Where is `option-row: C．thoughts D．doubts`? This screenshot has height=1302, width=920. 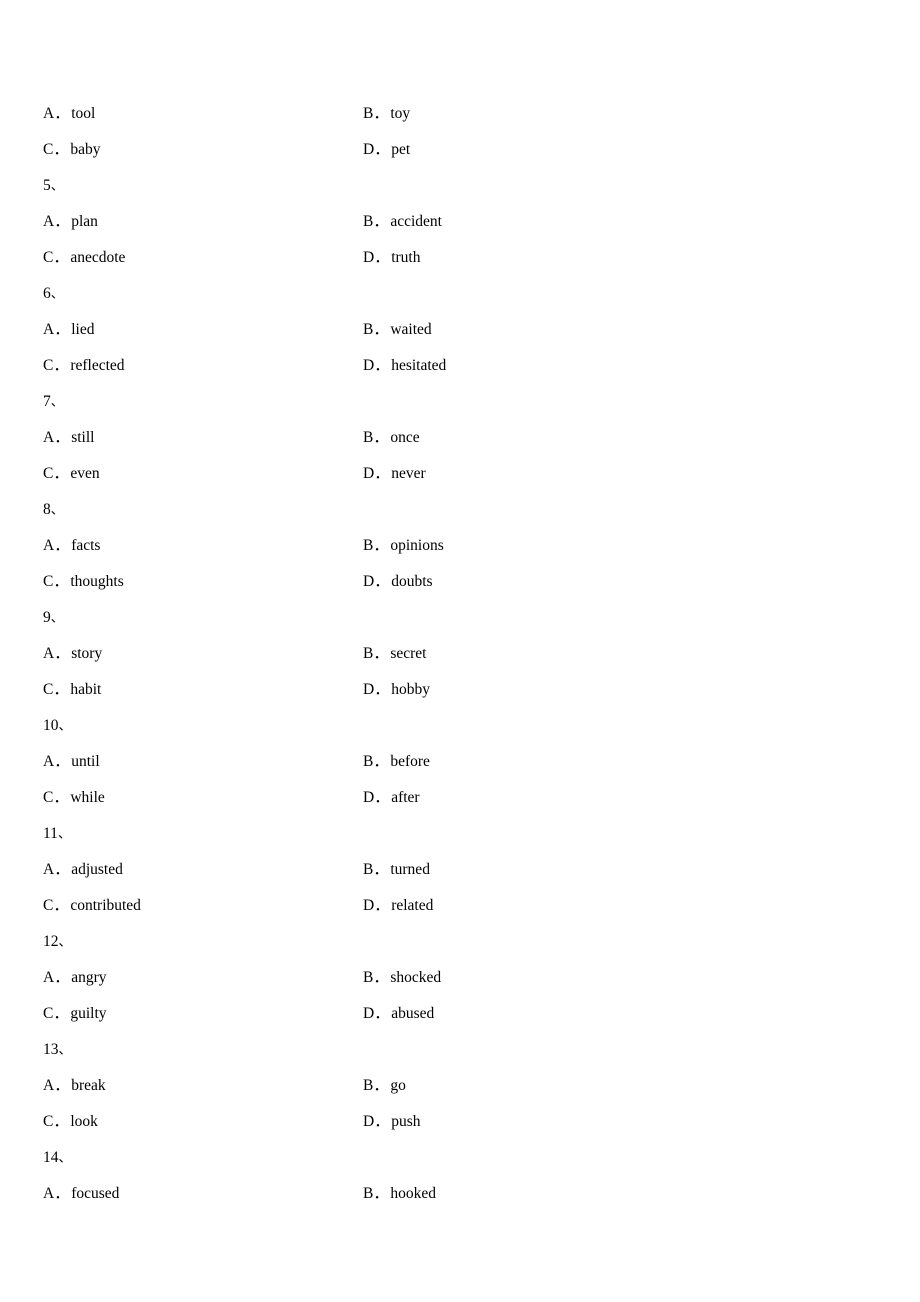 option-row: C．thoughts D．doubts is located at coordinates (460, 582).